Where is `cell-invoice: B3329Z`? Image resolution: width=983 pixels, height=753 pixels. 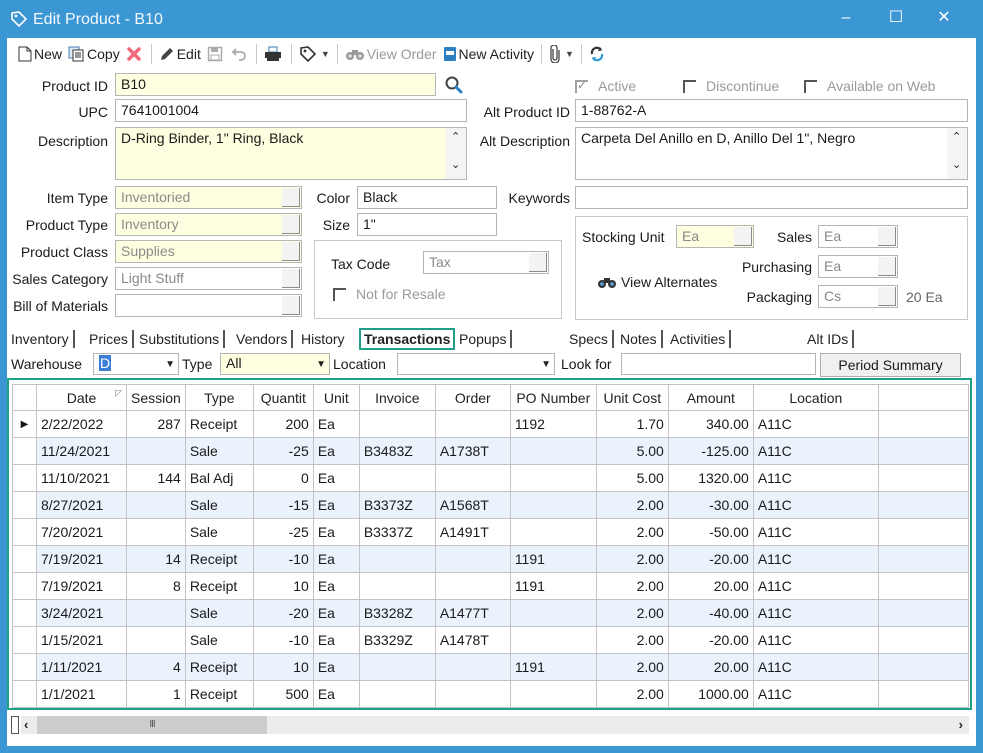
cell-invoice: B3329Z is located at coordinates (397, 640).